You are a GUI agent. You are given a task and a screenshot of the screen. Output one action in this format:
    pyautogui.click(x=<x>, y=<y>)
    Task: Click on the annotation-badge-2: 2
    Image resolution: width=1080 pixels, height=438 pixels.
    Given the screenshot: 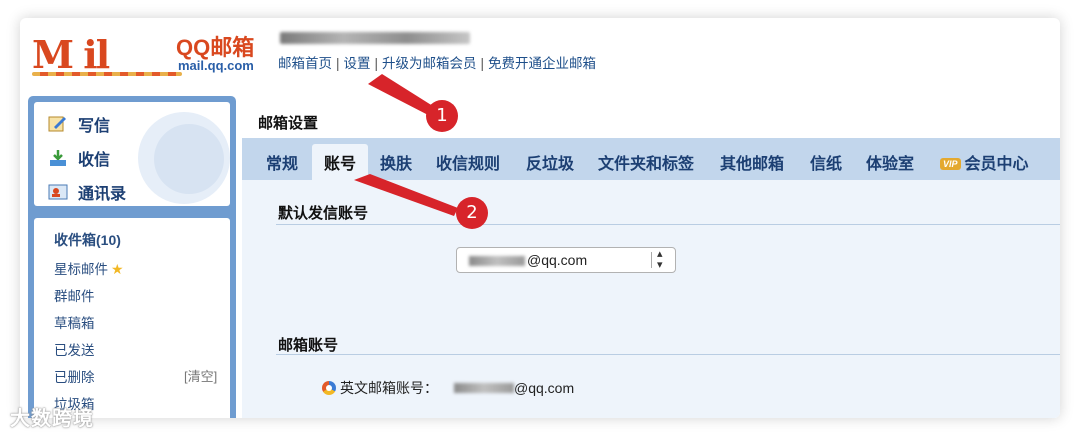 What is the action you would take?
    pyautogui.click(x=472, y=213)
    